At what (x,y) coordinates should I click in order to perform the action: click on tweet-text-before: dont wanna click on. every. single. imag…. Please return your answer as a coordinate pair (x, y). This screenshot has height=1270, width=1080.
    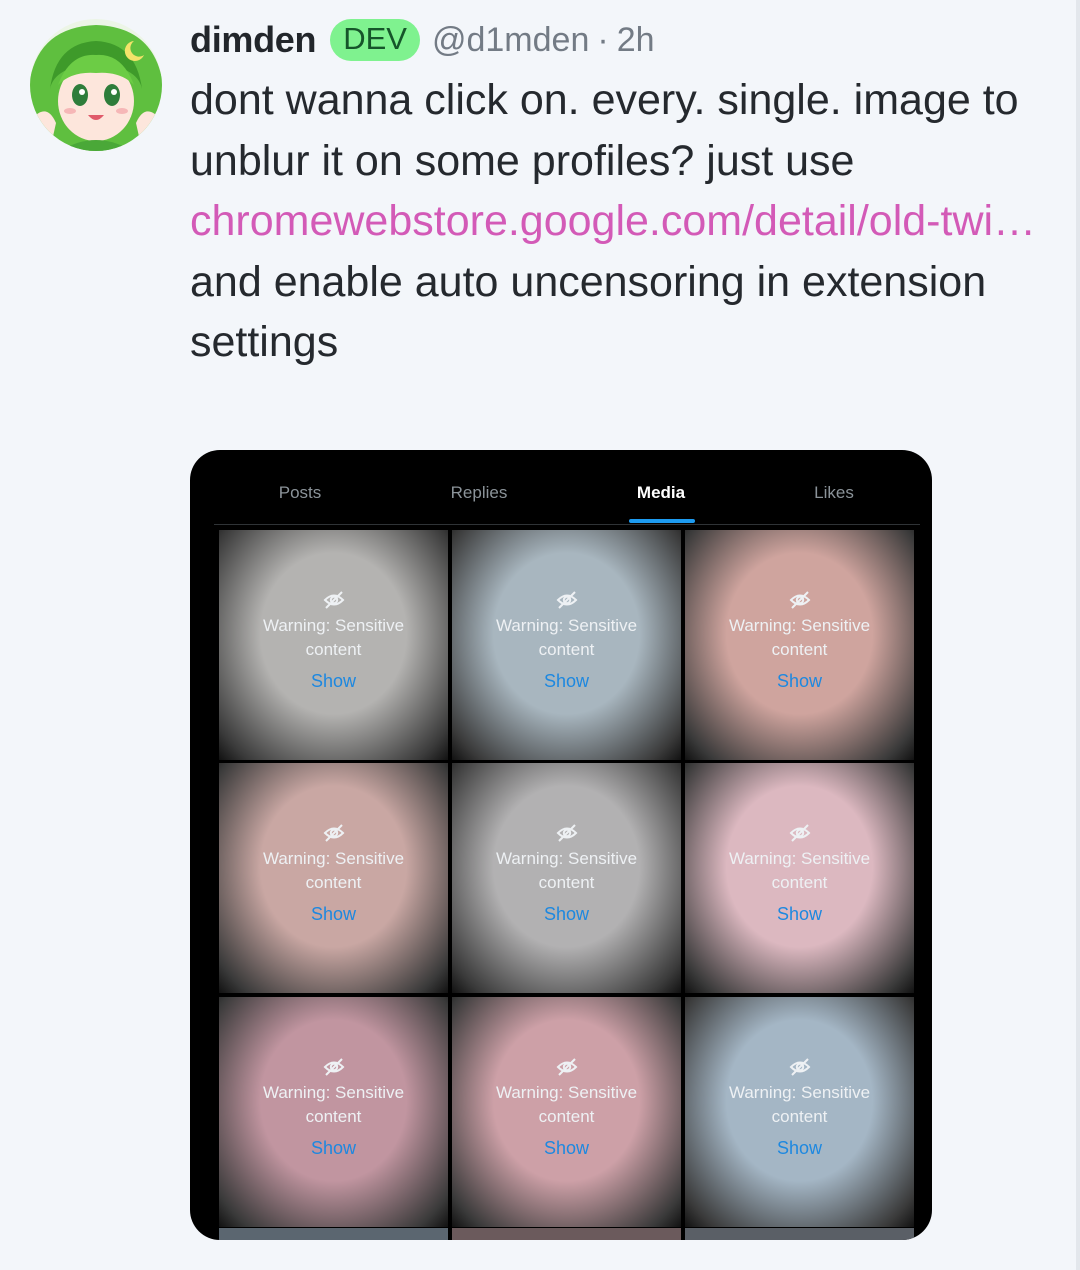
    Looking at the image, I should click on (604, 130).